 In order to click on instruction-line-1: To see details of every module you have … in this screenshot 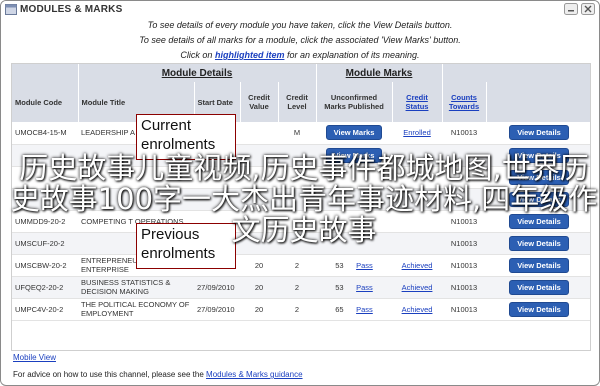, I will do `click(300, 25)`.